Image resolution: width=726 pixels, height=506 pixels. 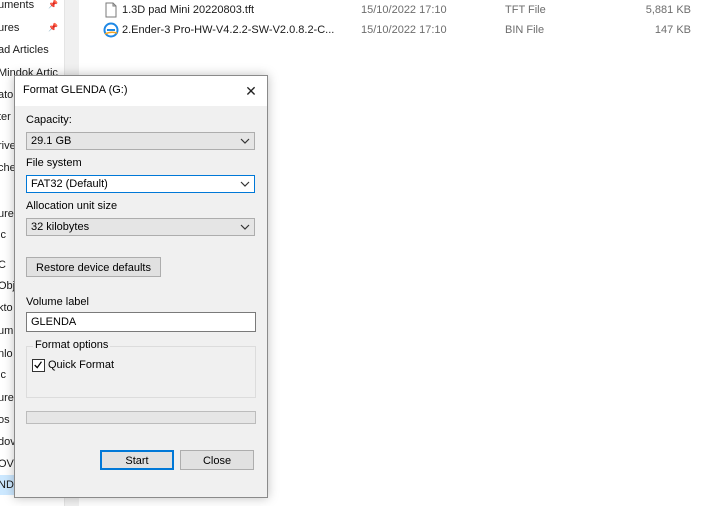 What do you see at coordinates (137, 460) in the screenshot?
I see `start-button: Start` at bounding box center [137, 460].